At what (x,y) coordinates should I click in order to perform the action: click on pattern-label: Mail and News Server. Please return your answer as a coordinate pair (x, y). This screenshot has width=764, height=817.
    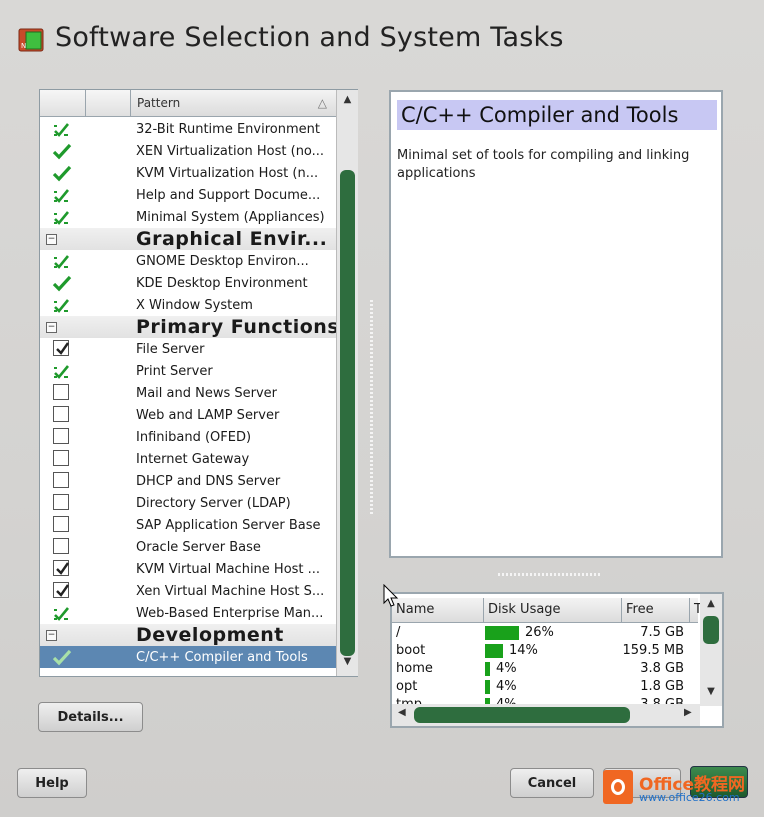
    Looking at the image, I should click on (207, 393).